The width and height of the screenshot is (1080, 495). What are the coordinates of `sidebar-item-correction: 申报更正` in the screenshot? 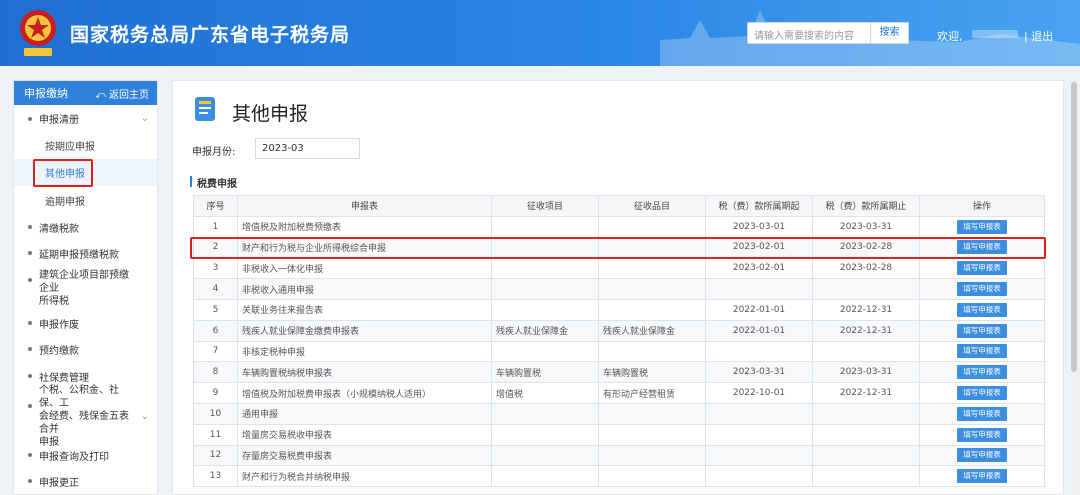 It's located at (85, 481).